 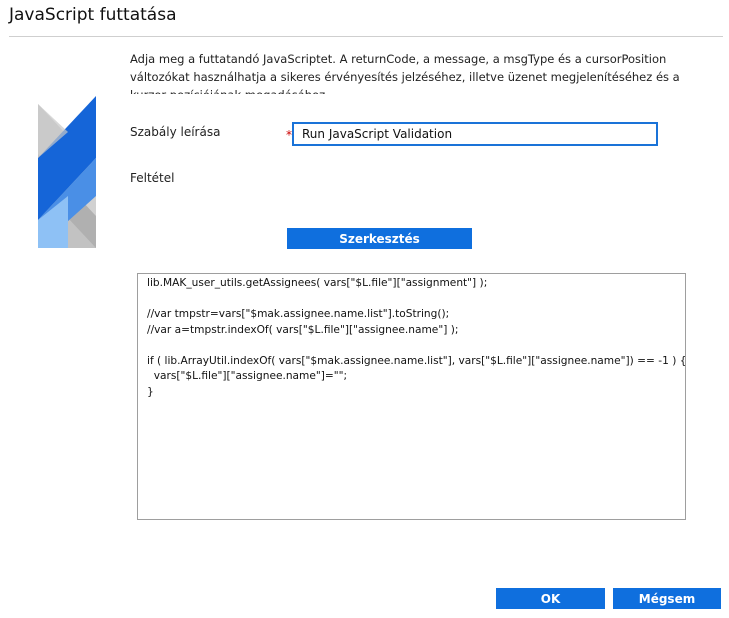 I want to click on rule-description-input, so click(x=475, y=134).